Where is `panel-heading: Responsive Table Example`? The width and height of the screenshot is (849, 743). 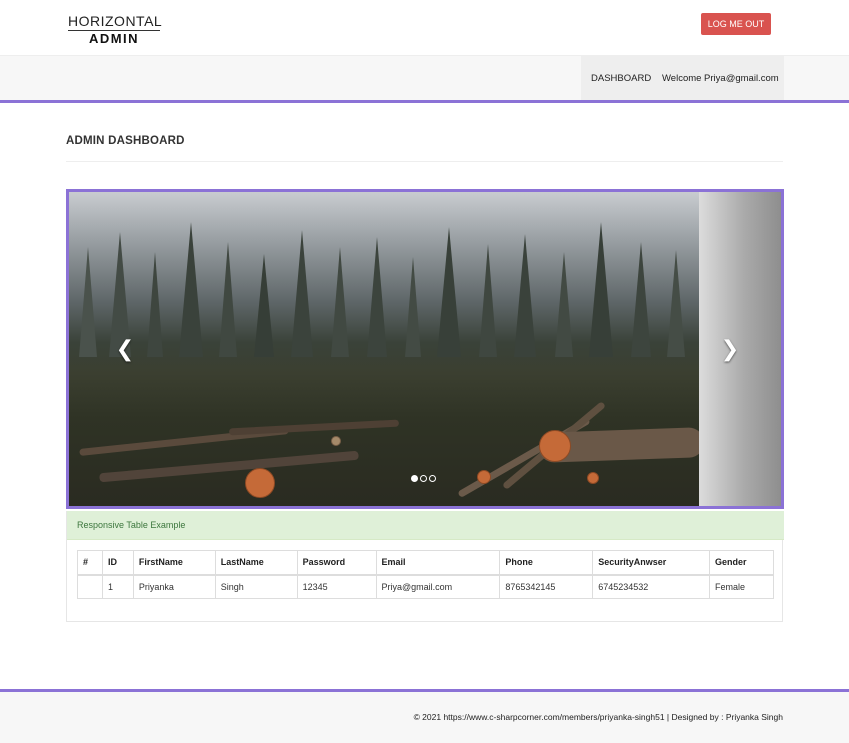 panel-heading: Responsive Table Example is located at coordinates (425, 525).